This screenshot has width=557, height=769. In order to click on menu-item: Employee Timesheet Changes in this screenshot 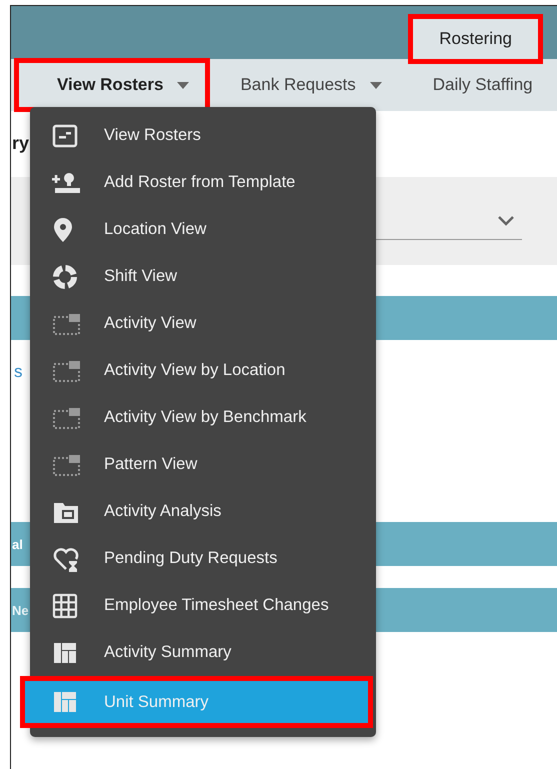, I will do `click(203, 605)`.